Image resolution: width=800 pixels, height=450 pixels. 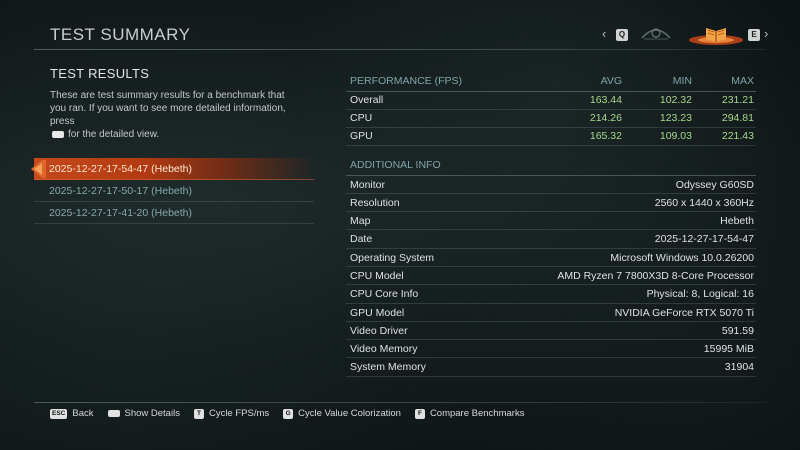 I want to click on min-value: 123.23, so click(x=659, y=118).